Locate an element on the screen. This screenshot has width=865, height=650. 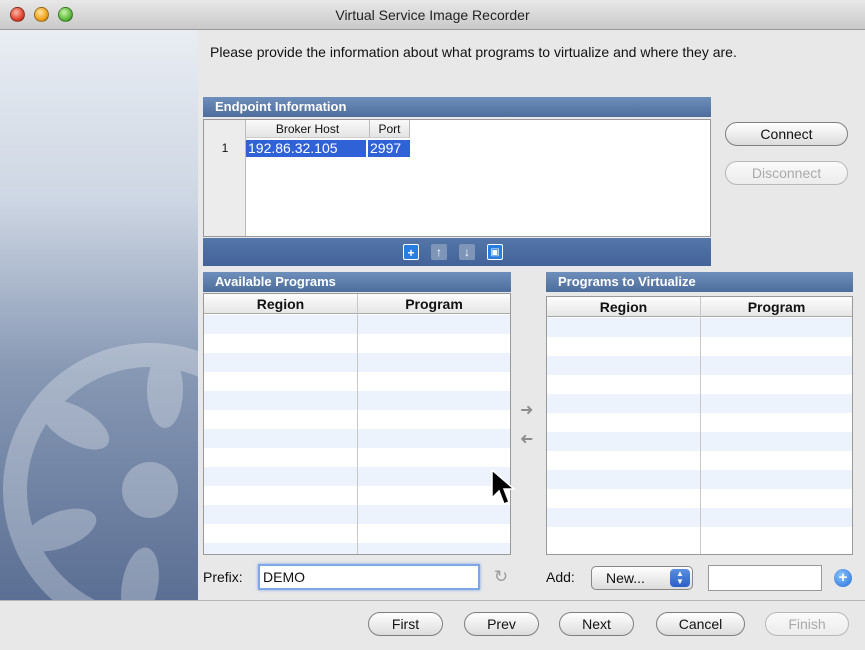
row-number-column is located at coordinates (225, 178).